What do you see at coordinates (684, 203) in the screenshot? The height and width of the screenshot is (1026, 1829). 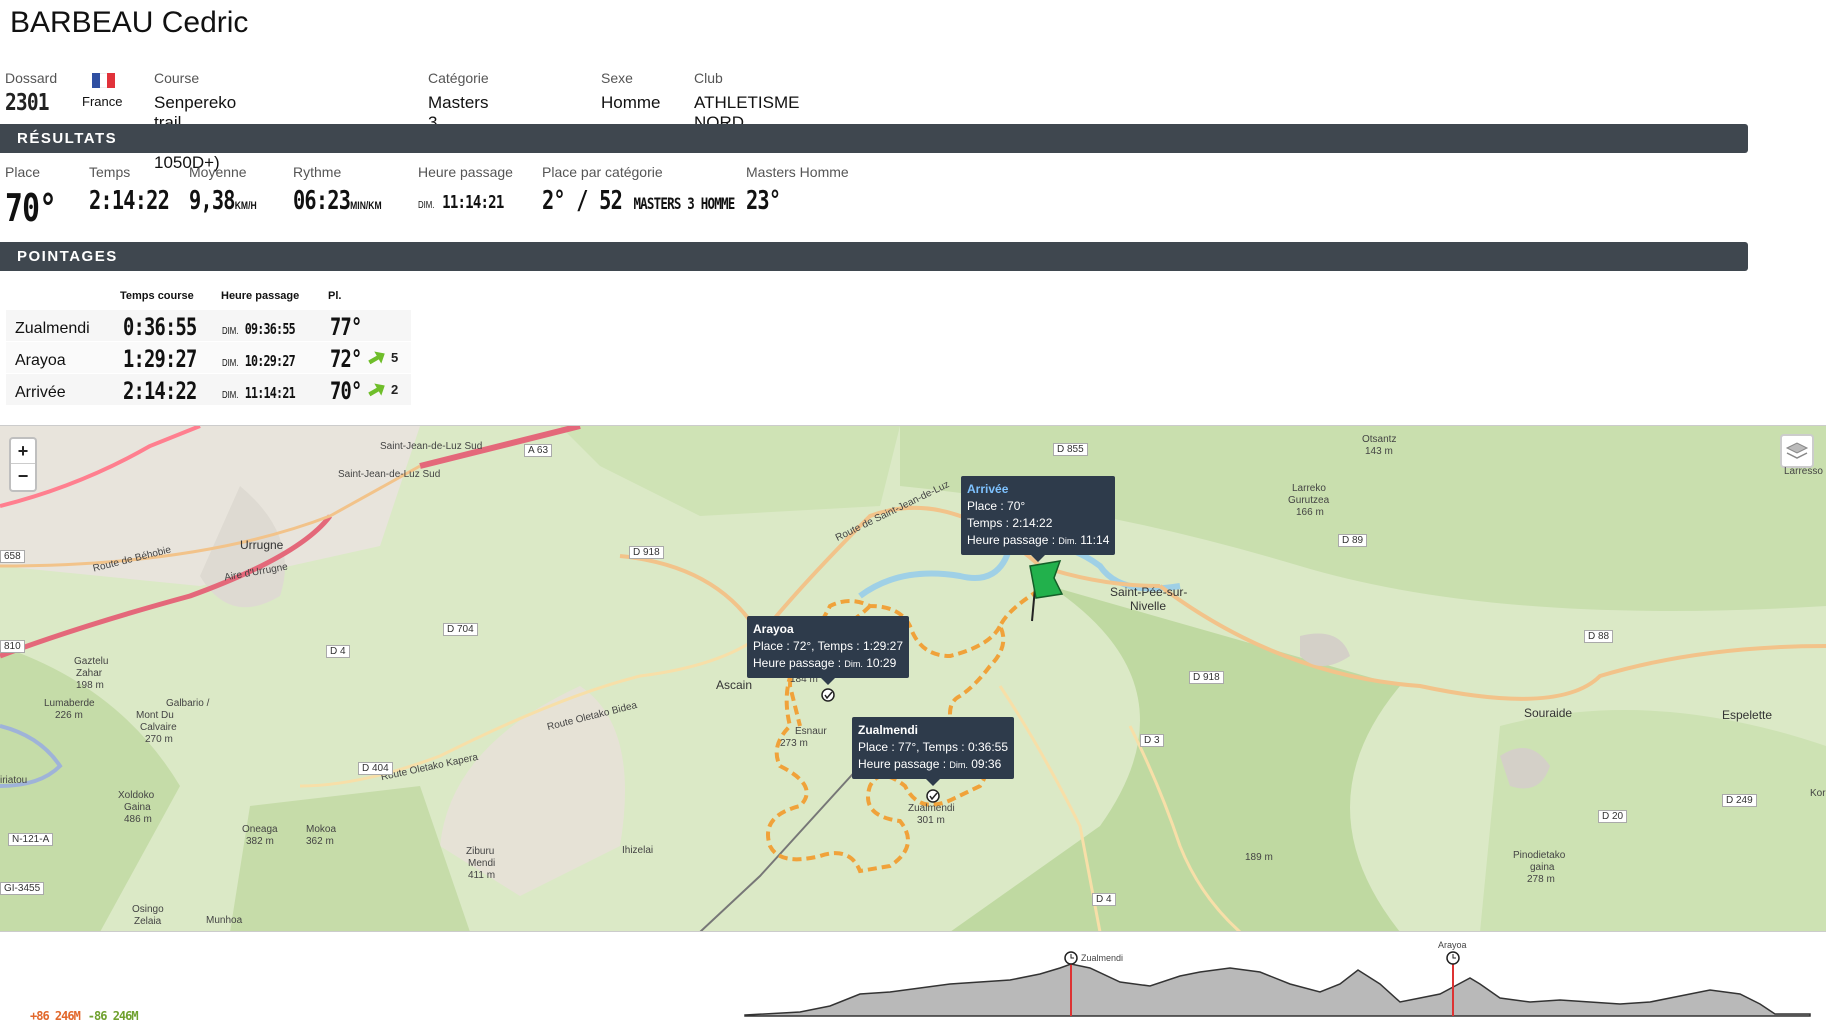 I see `placecat-suffix: MASTERS 3 HOMME` at bounding box center [684, 203].